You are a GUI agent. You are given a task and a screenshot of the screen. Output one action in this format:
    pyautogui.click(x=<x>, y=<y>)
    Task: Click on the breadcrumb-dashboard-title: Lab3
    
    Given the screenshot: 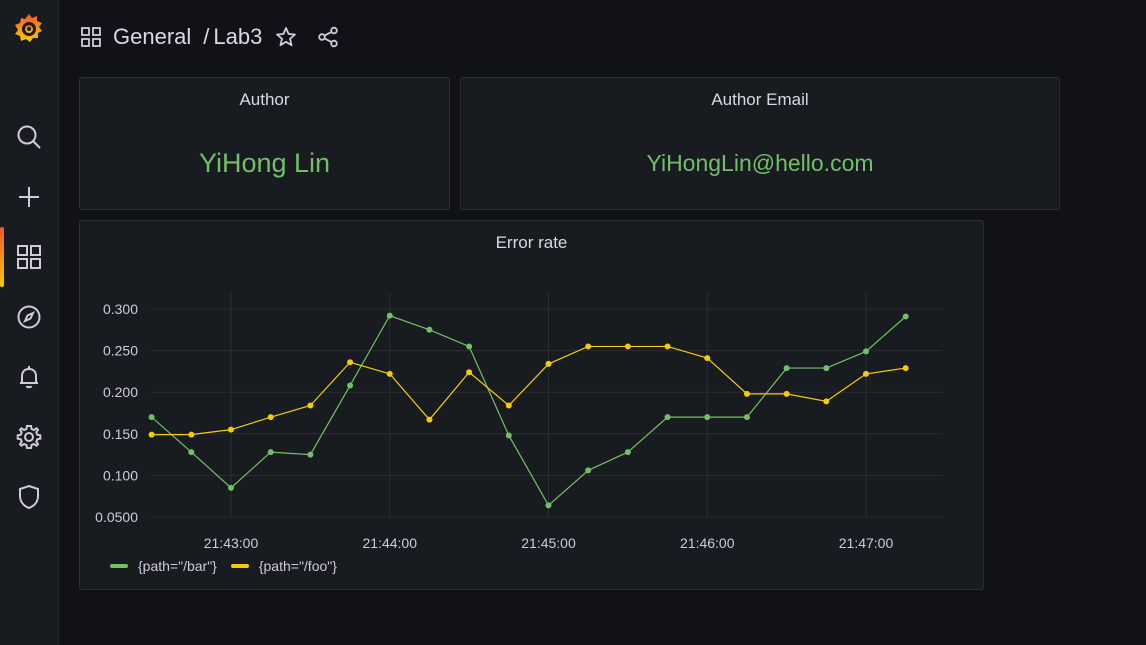 What is the action you would take?
    pyautogui.click(x=237, y=37)
    